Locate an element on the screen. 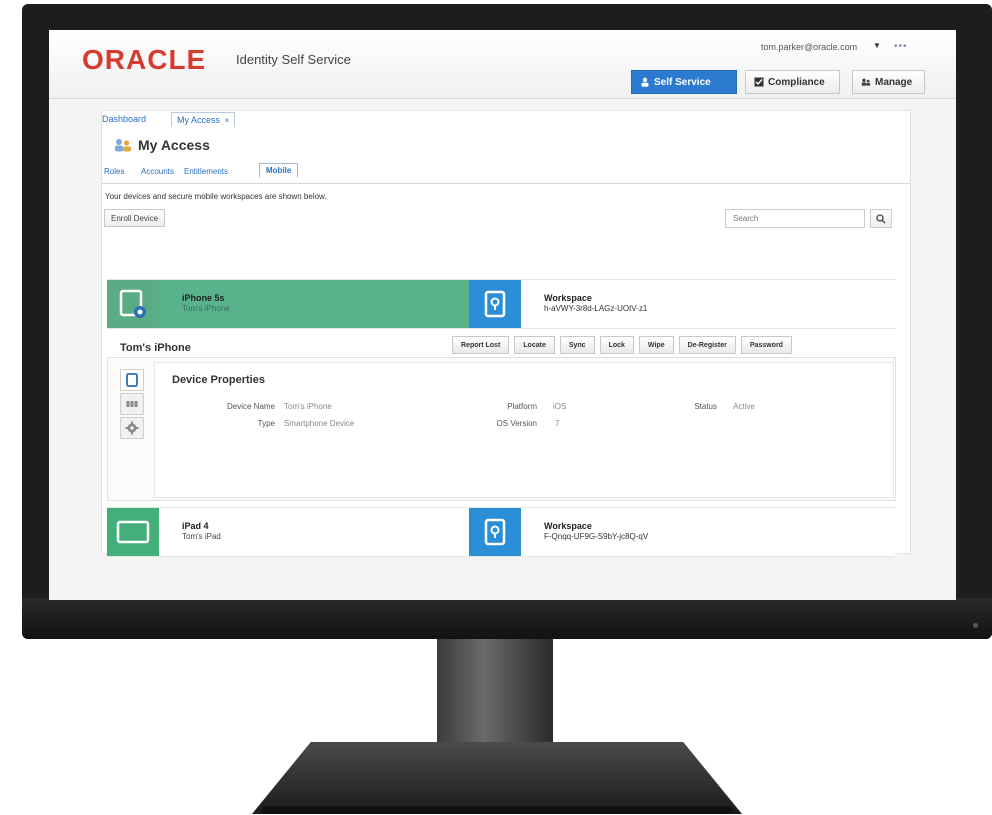 Image resolution: width=992 pixels, height=815 pixels. device-name: iPhone 5s is located at coordinates (203, 298).